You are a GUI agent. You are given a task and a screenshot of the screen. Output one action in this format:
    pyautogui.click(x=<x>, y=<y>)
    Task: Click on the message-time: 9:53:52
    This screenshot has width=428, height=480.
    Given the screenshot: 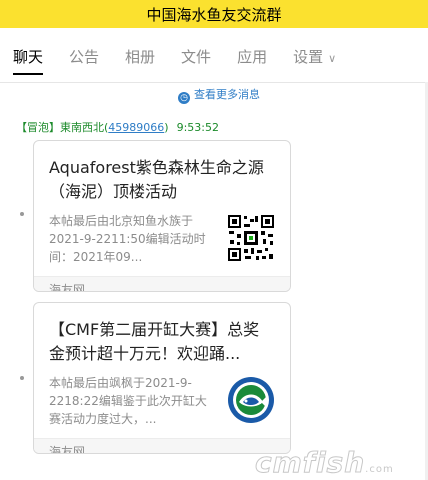 What is the action you would take?
    pyautogui.click(x=197, y=127)
    